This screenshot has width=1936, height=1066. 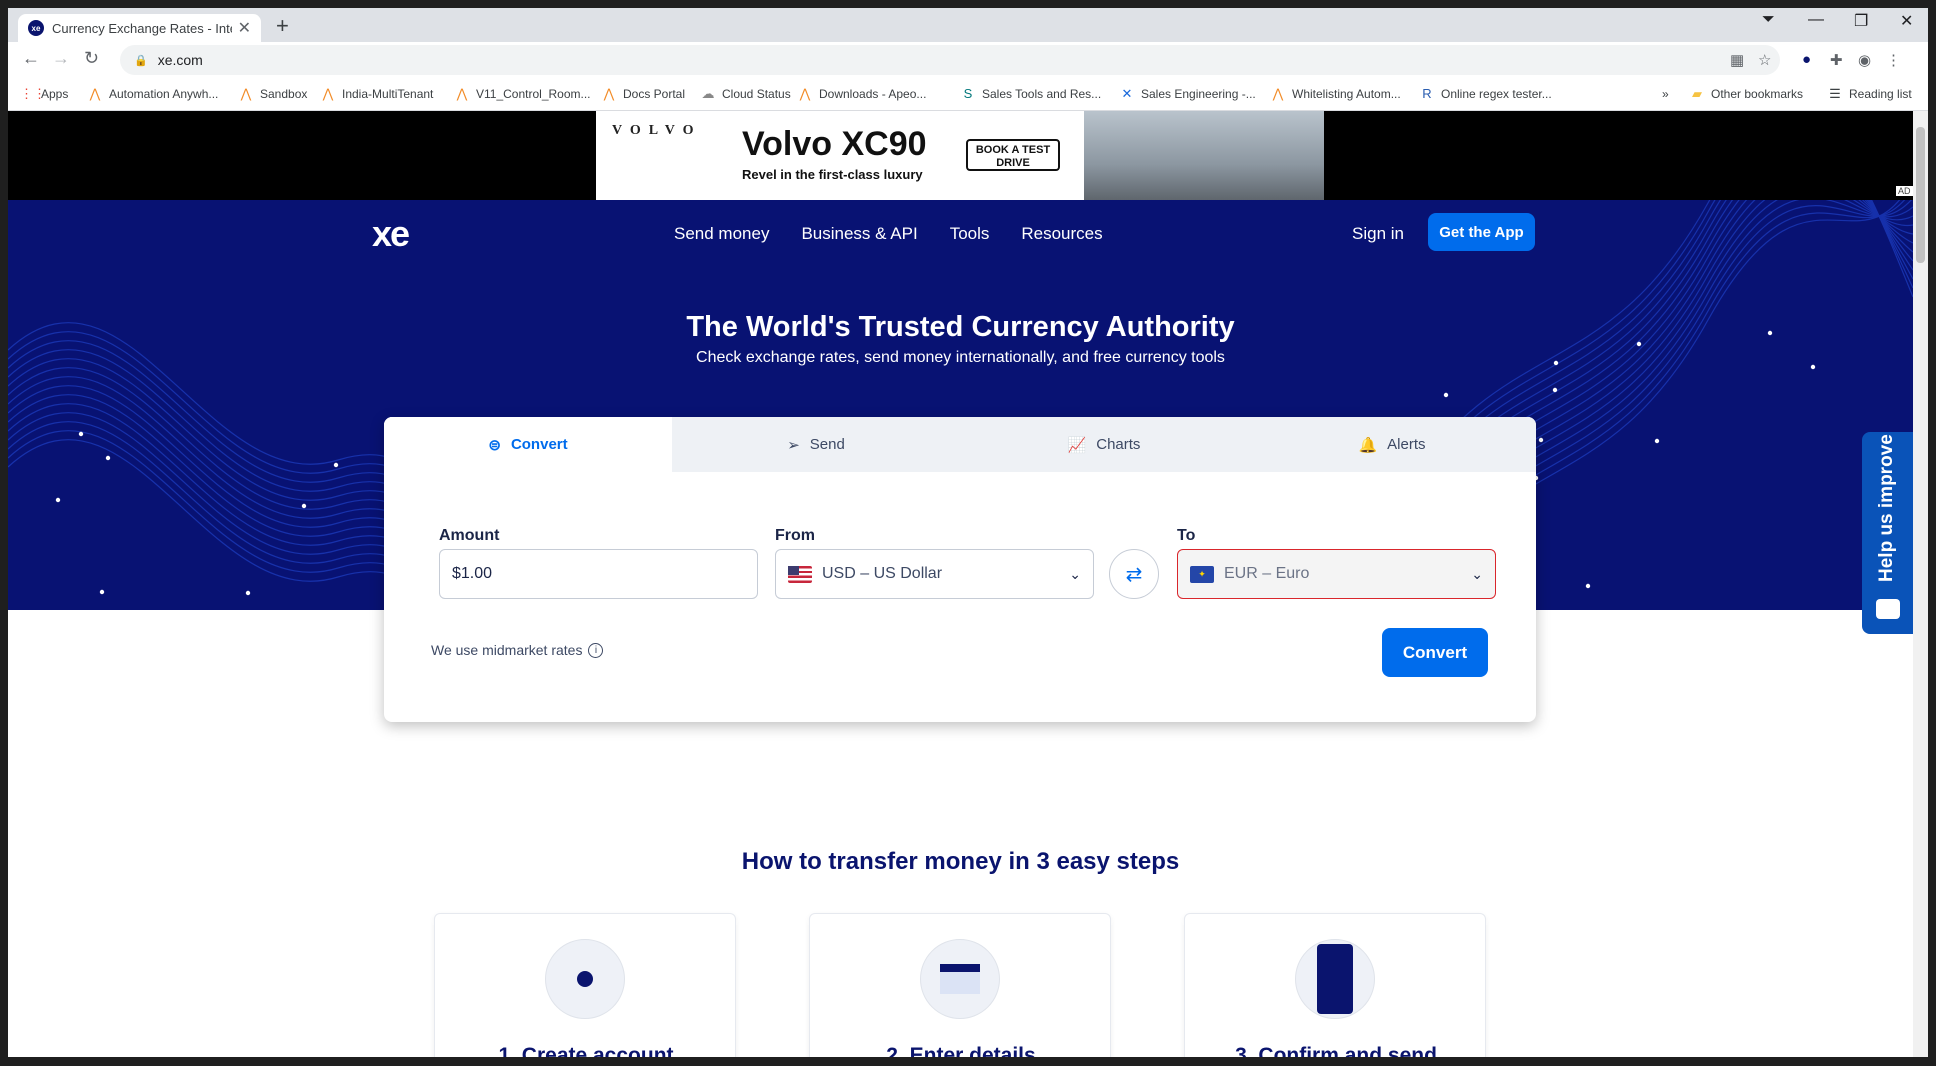 What do you see at coordinates (596, 650) in the screenshot?
I see `info-icon: i` at bounding box center [596, 650].